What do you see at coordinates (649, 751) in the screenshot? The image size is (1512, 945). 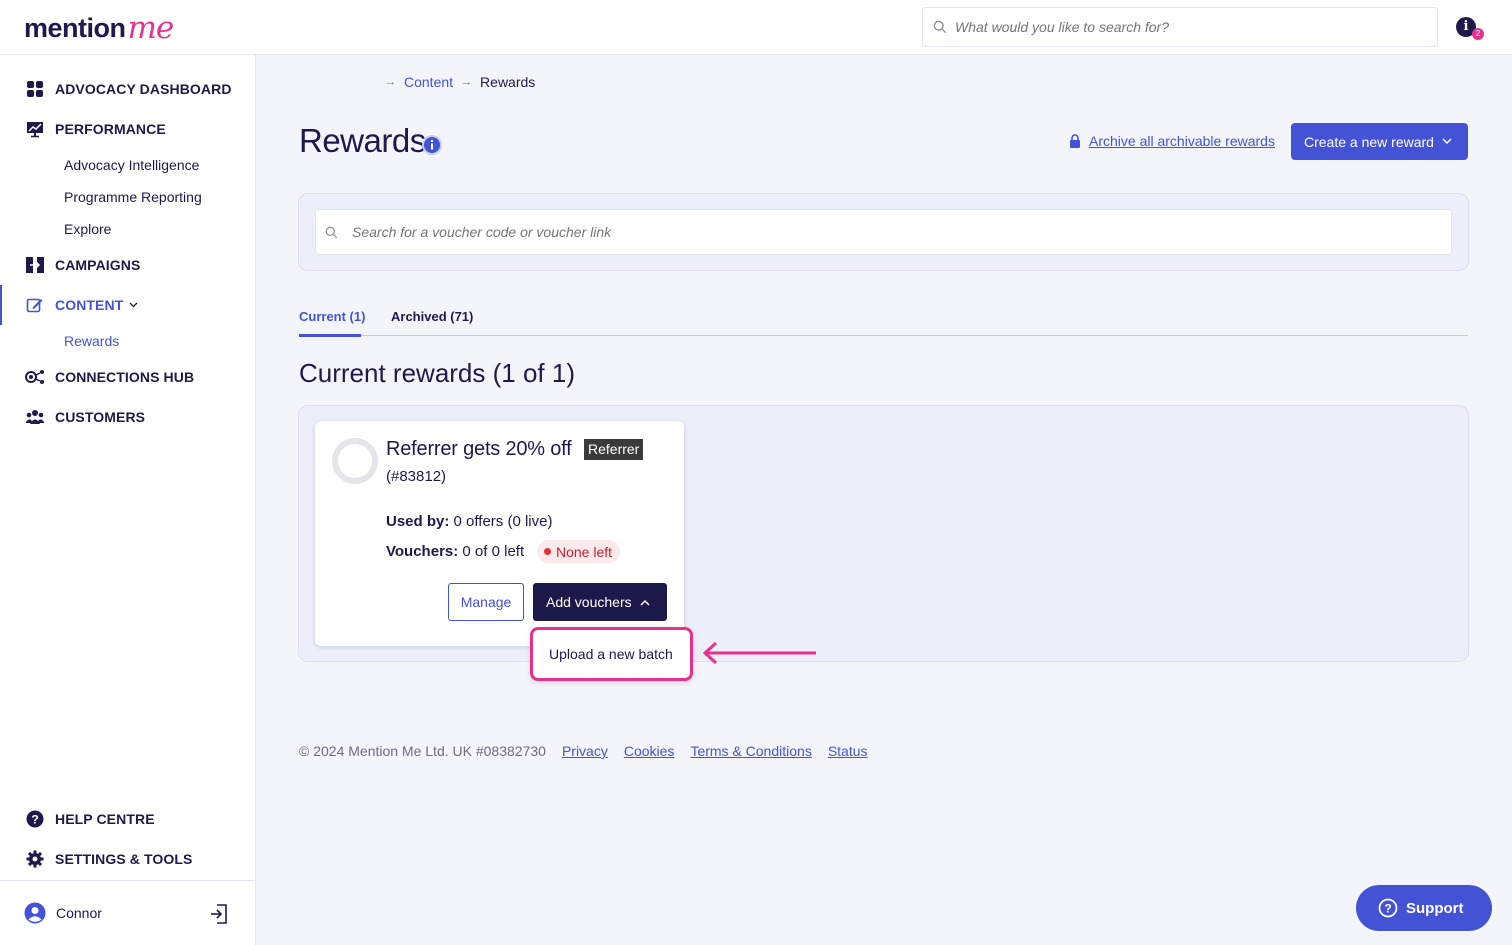 I see `footer-link-cookies: Cookies` at bounding box center [649, 751].